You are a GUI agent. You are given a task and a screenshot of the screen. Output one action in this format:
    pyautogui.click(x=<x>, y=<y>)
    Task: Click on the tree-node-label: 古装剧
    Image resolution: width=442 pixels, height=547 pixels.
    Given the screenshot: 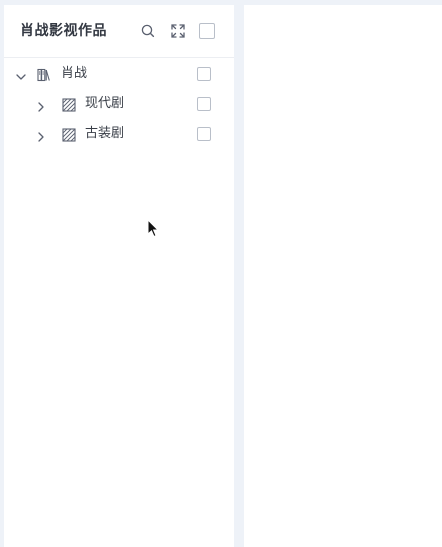 What is the action you would take?
    pyautogui.click(x=105, y=133)
    